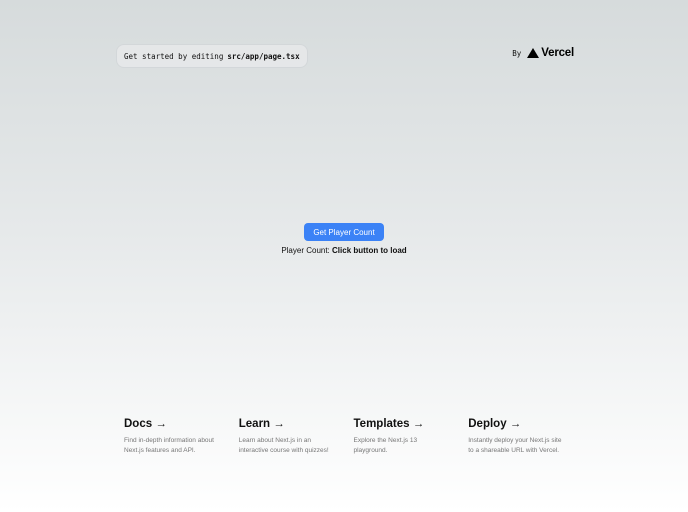 The image size is (688, 512). Describe the element at coordinates (487, 424) in the screenshot. I see `card-title-text: Deploy` at that location.